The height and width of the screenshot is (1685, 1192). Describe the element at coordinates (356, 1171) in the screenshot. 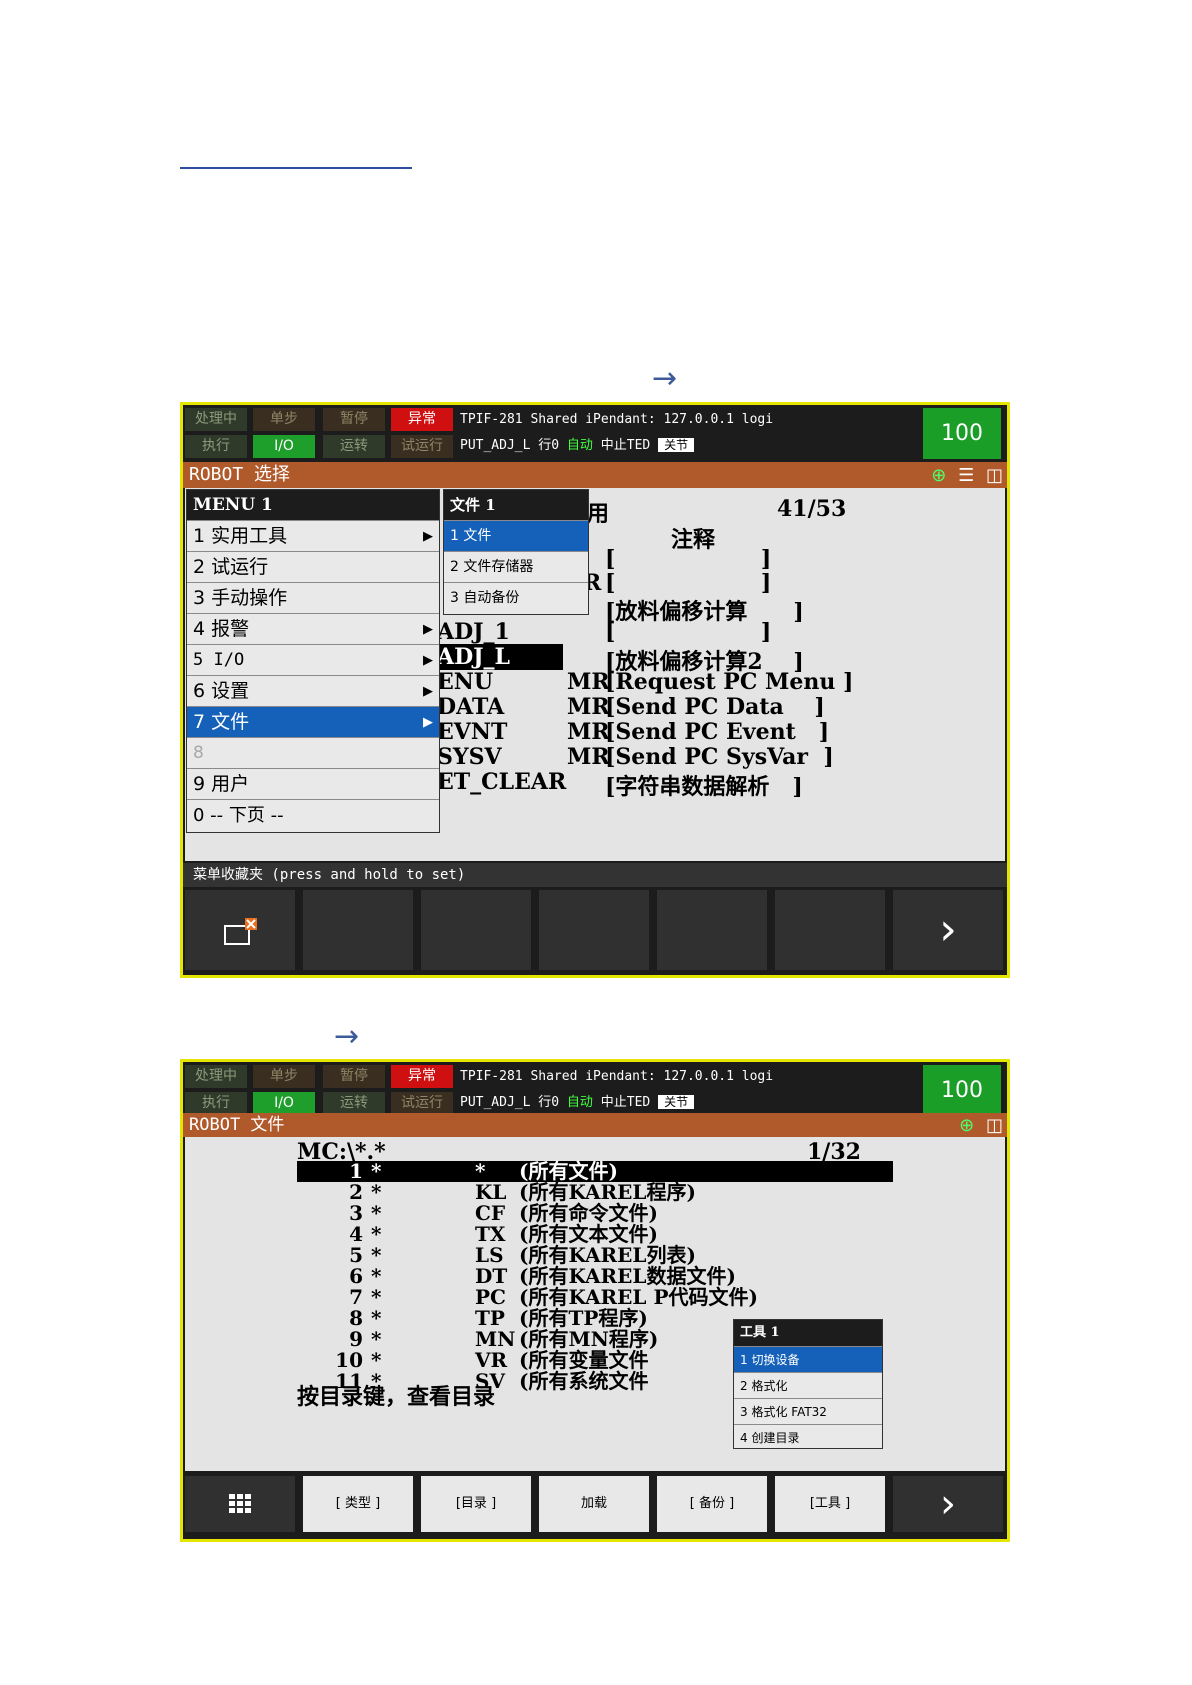

I see `file-row-number: 1` at that location.